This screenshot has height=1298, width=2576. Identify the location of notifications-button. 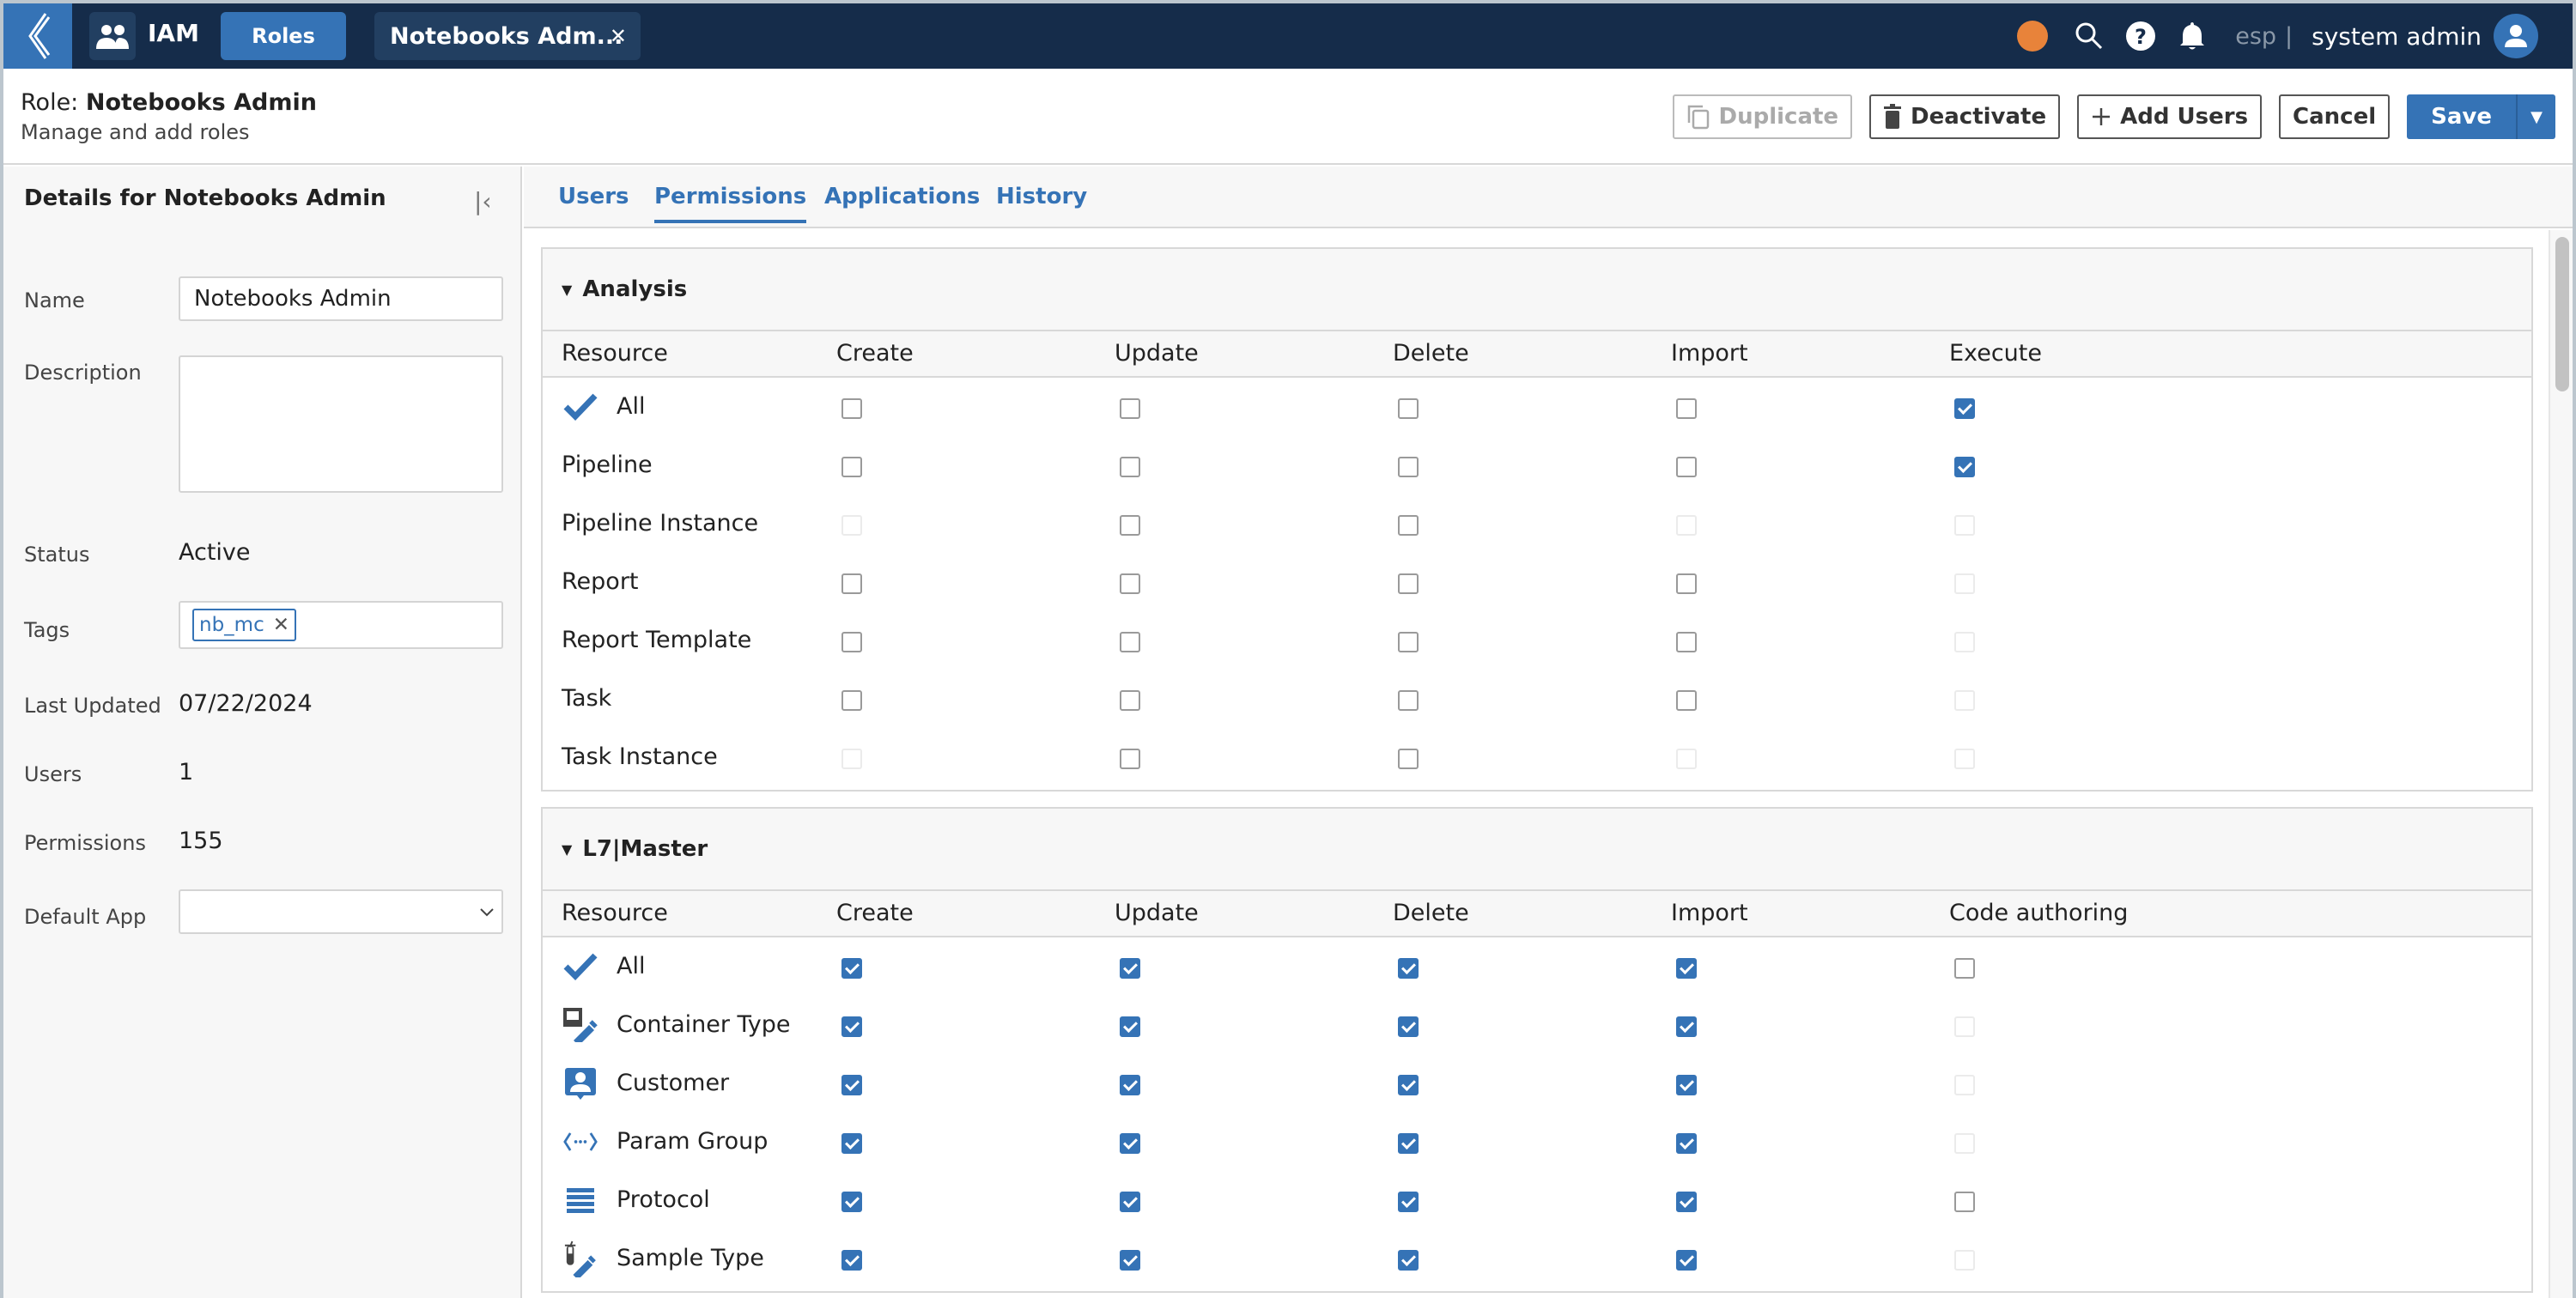
(2192, 36).